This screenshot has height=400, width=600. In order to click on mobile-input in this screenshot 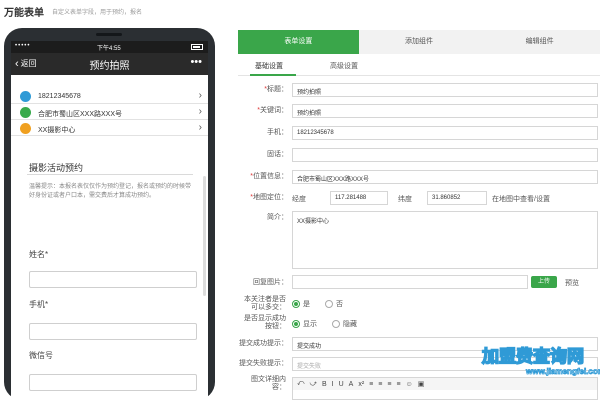, I will do `click(113, 331)`.